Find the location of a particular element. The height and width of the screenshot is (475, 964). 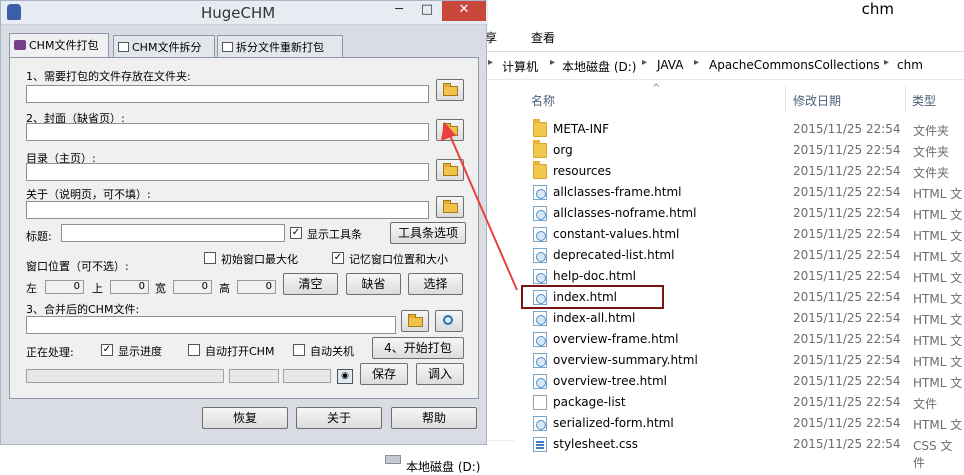

file-type: 文件夹 is located at coordinates (931, 152).